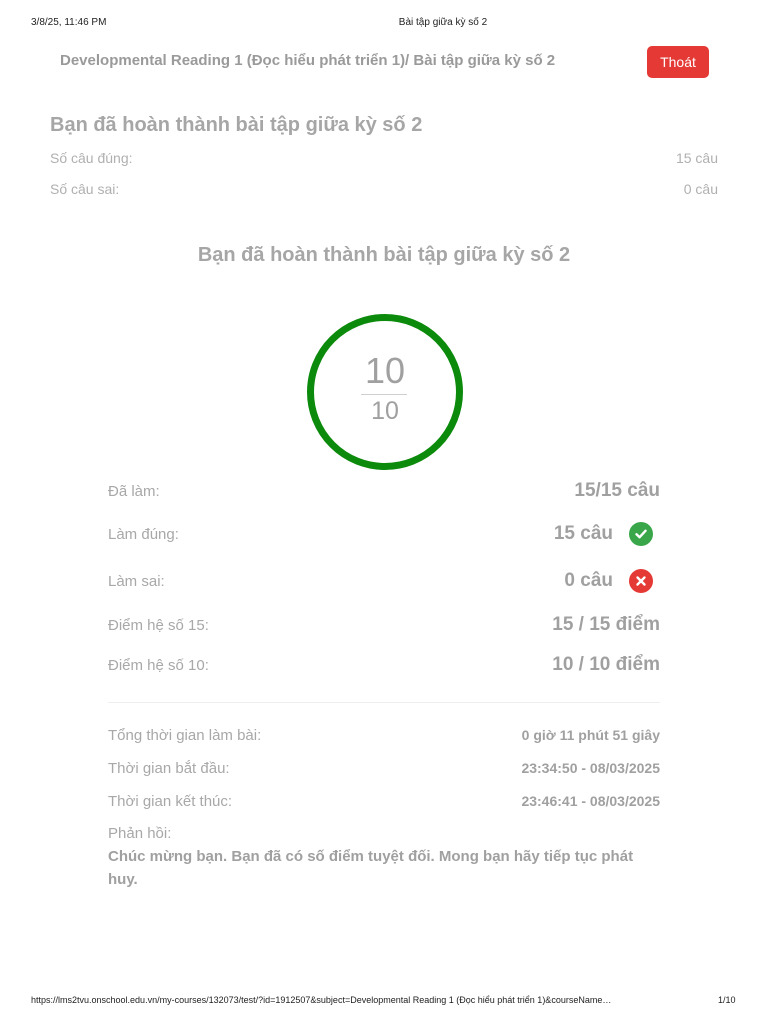 This screenshot has height=1024, width=768. I want to click on stat-label: Làm sai:, so click(136, 581).